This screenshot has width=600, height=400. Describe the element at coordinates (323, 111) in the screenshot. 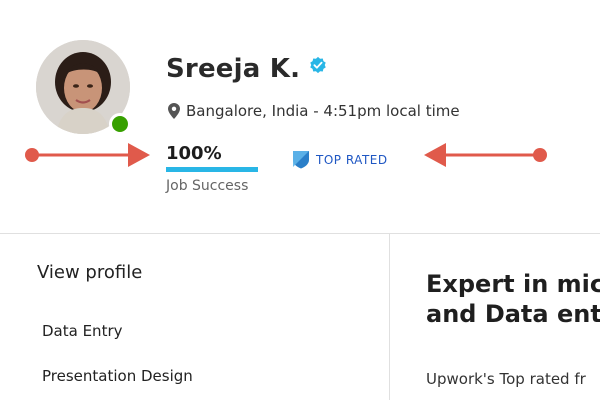

I see `location-text: Bangalore, India - 4:51pm local time` at that location.